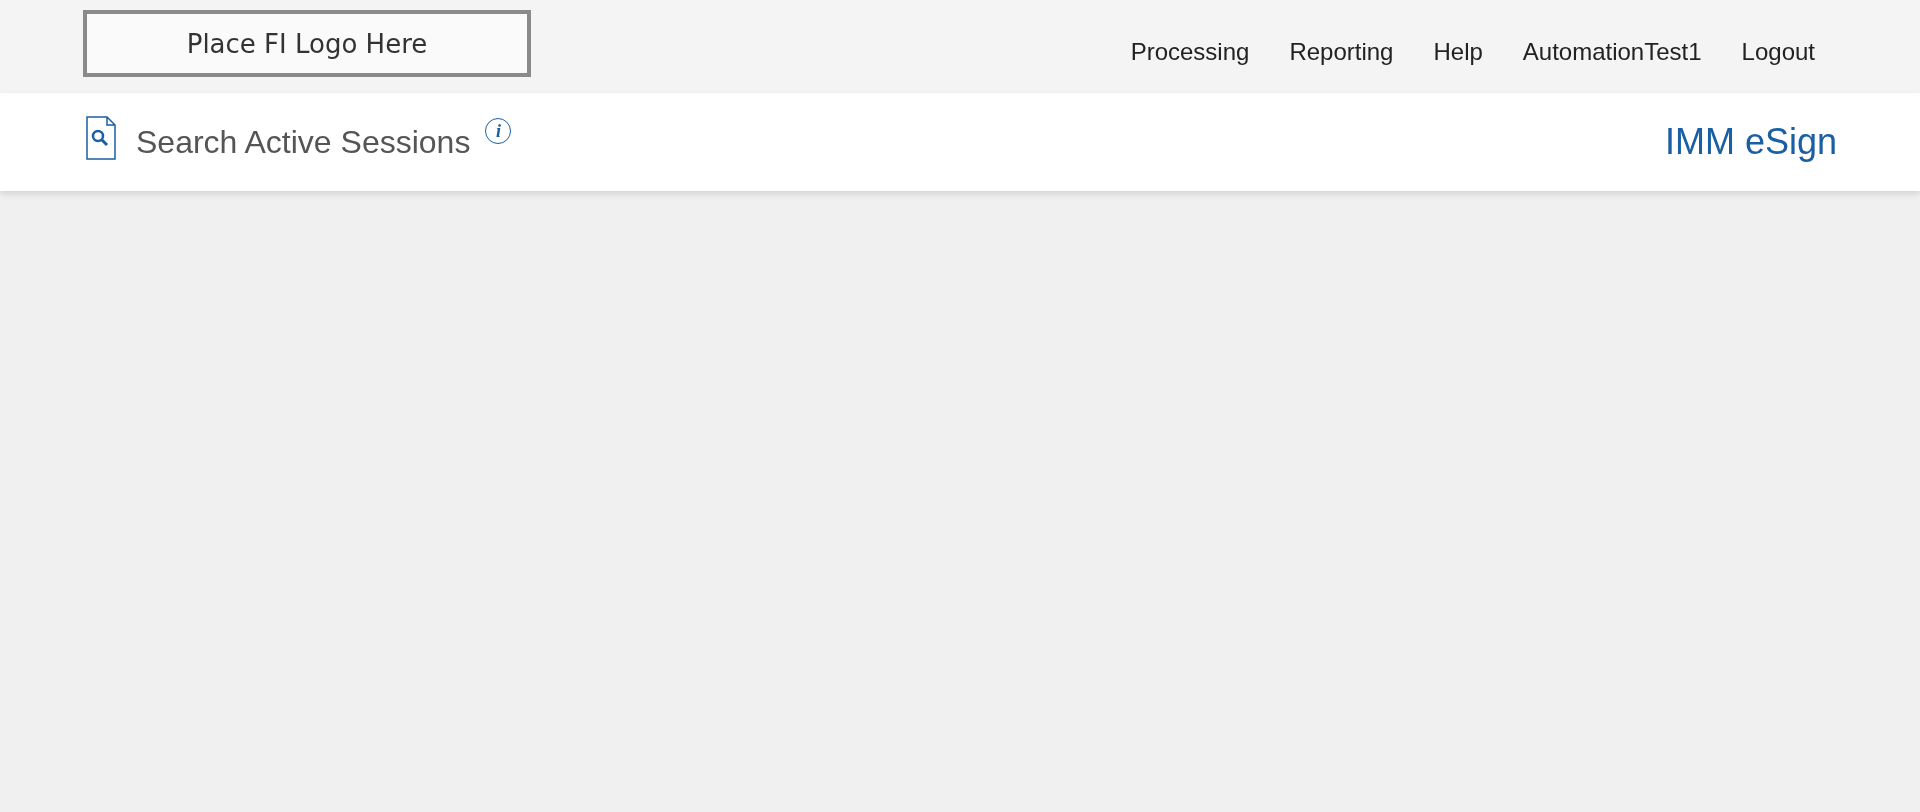 The image size is (1920, 812). Describe the element at coordinates (1612, 51) in the screenshot. I see `nav-link: AutomationTest1` at that location.